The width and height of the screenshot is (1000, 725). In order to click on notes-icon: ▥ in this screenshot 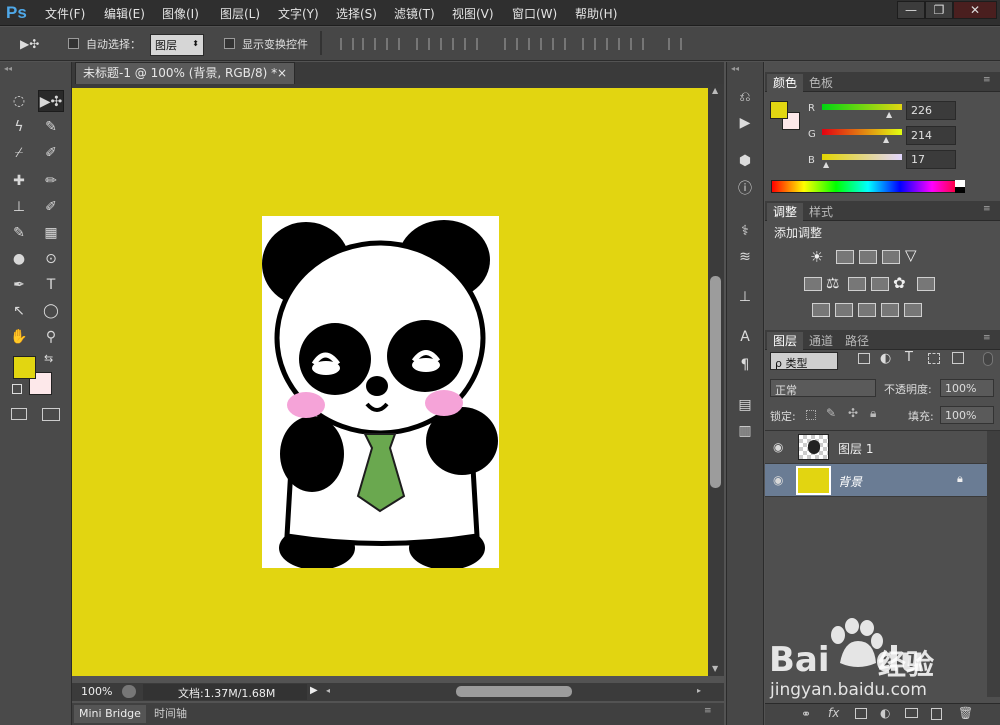, I will do `click(745, 431)`.